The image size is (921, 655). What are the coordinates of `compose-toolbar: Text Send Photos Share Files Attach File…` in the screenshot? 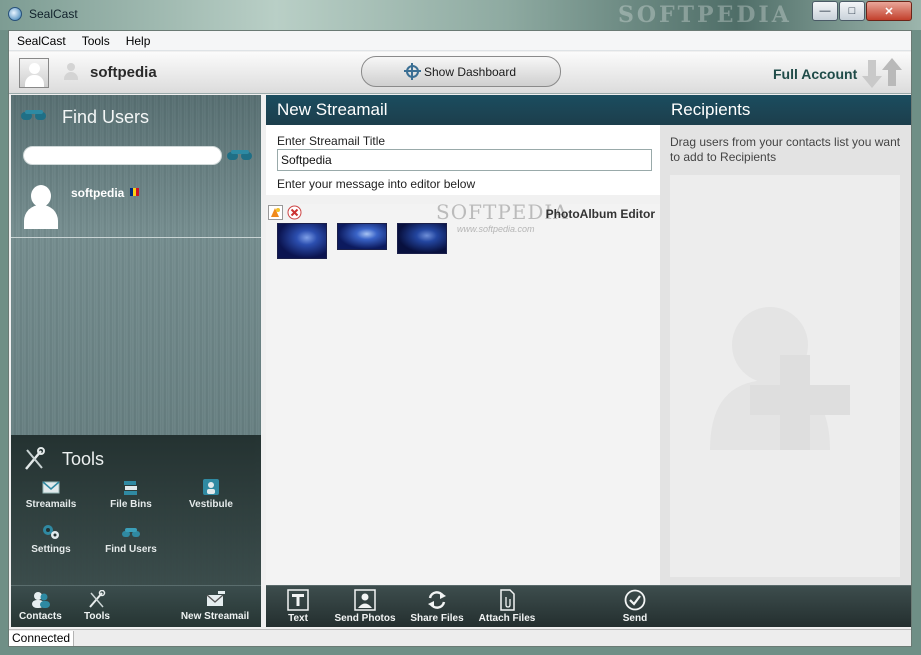 It's located at (588, 606).